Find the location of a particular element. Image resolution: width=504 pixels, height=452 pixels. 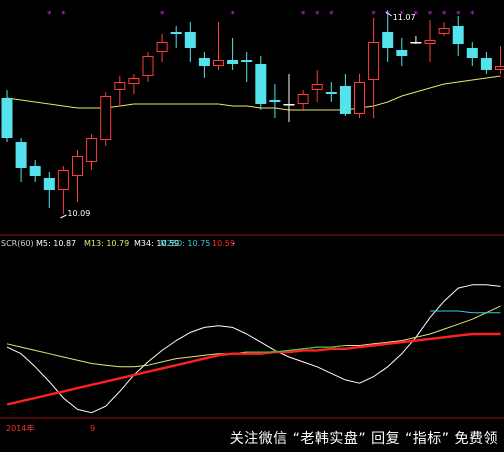

legend-m5: M5: 10.87 is located at coordinates (56, 243).